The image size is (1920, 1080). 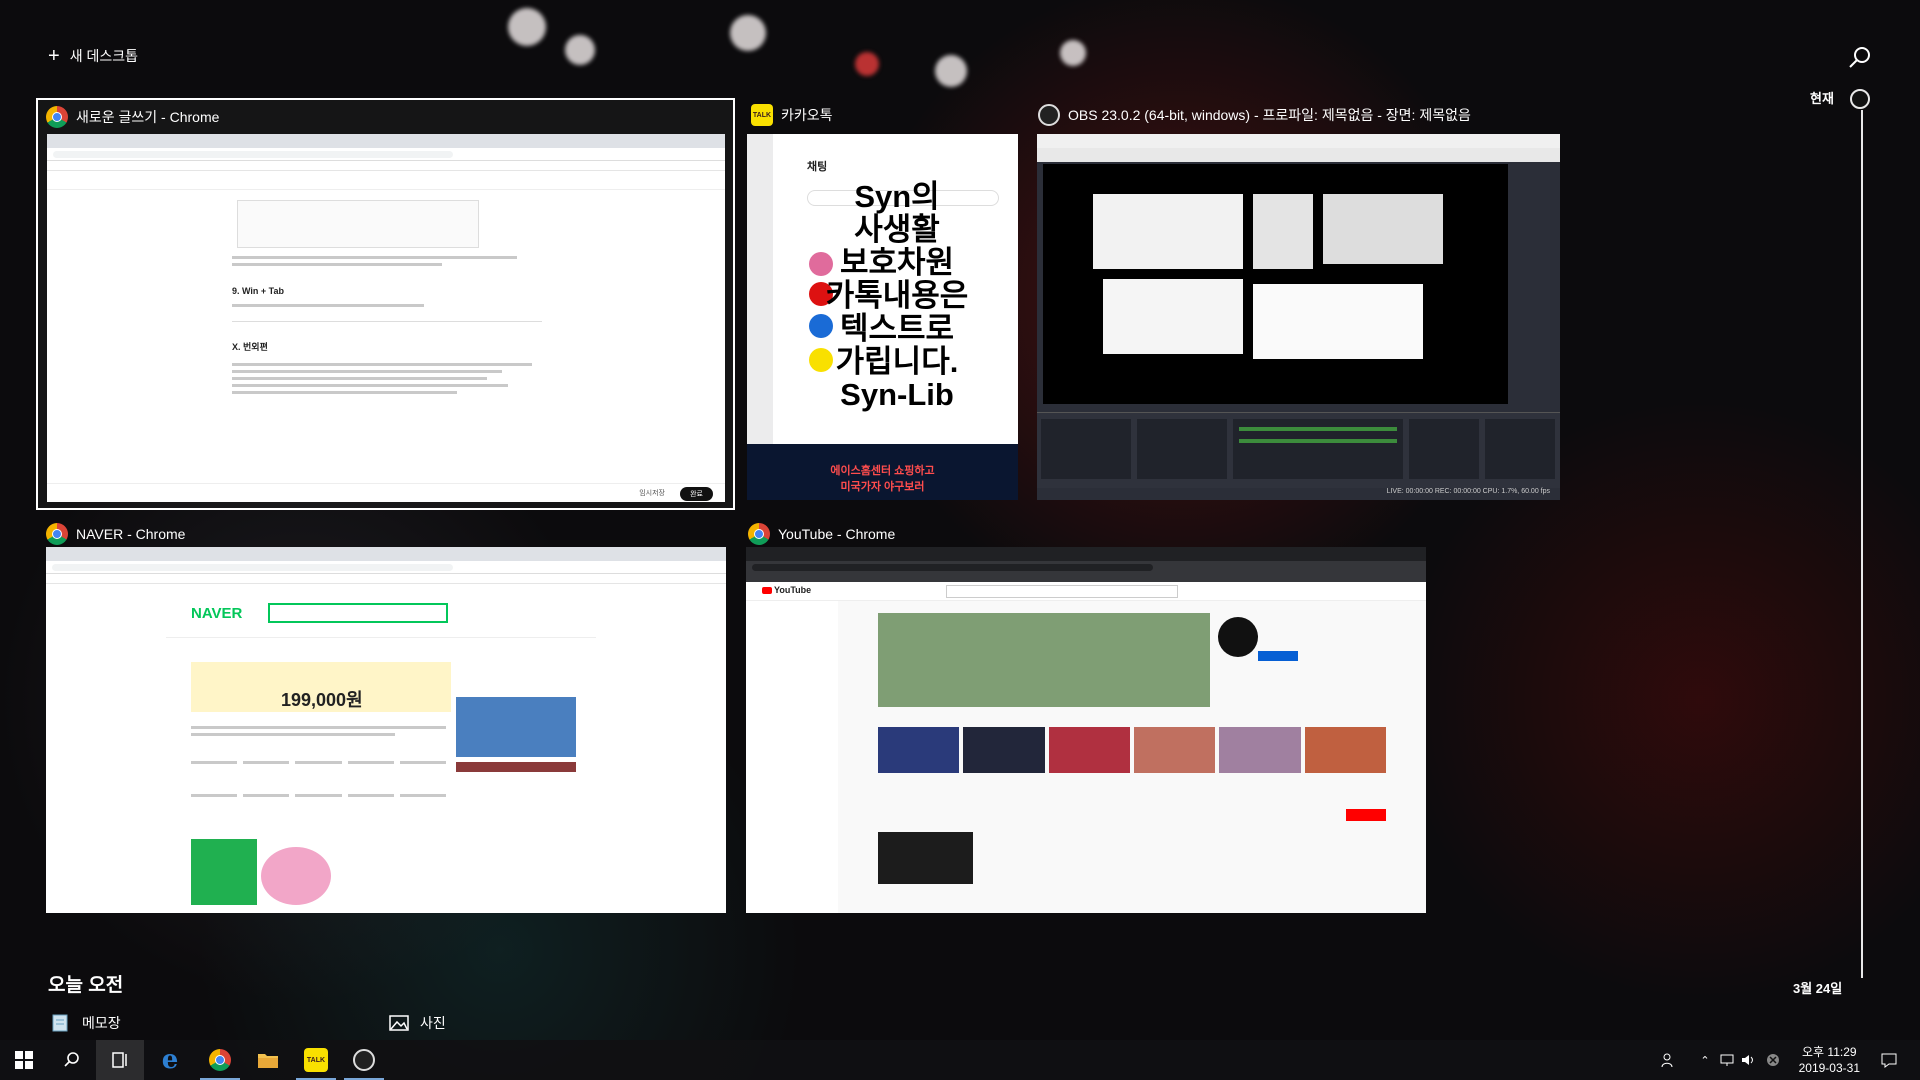 I want to click on tray-volume, so click(x=1749, y=1060).